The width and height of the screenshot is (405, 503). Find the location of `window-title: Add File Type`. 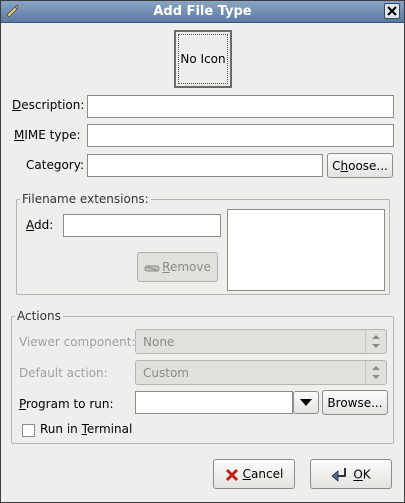

window-title: Add File Type is located at coordinates (202, 11).